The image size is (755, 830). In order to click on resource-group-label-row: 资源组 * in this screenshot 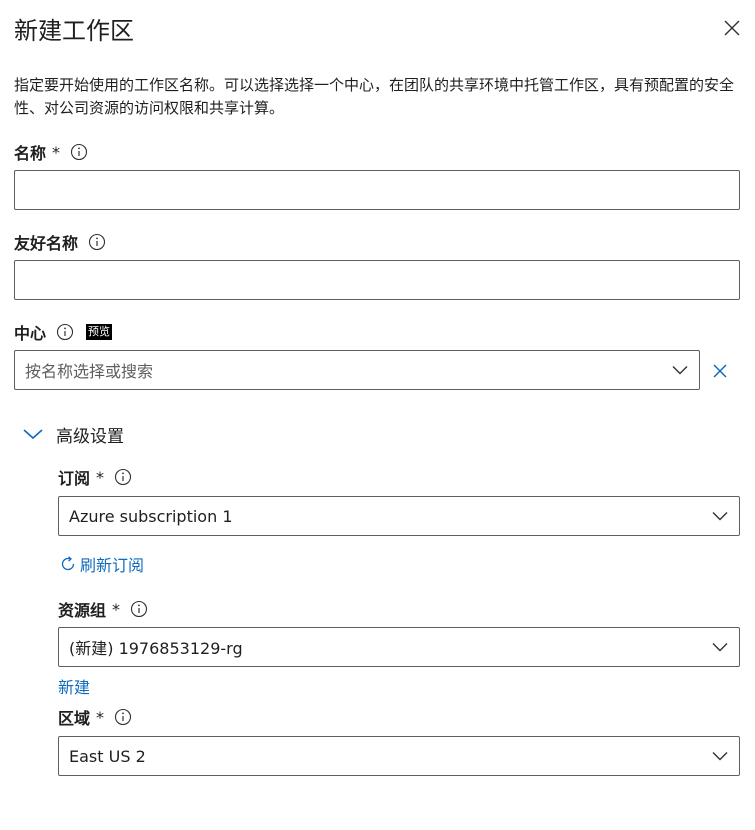, I will do `click(103, 609)`.